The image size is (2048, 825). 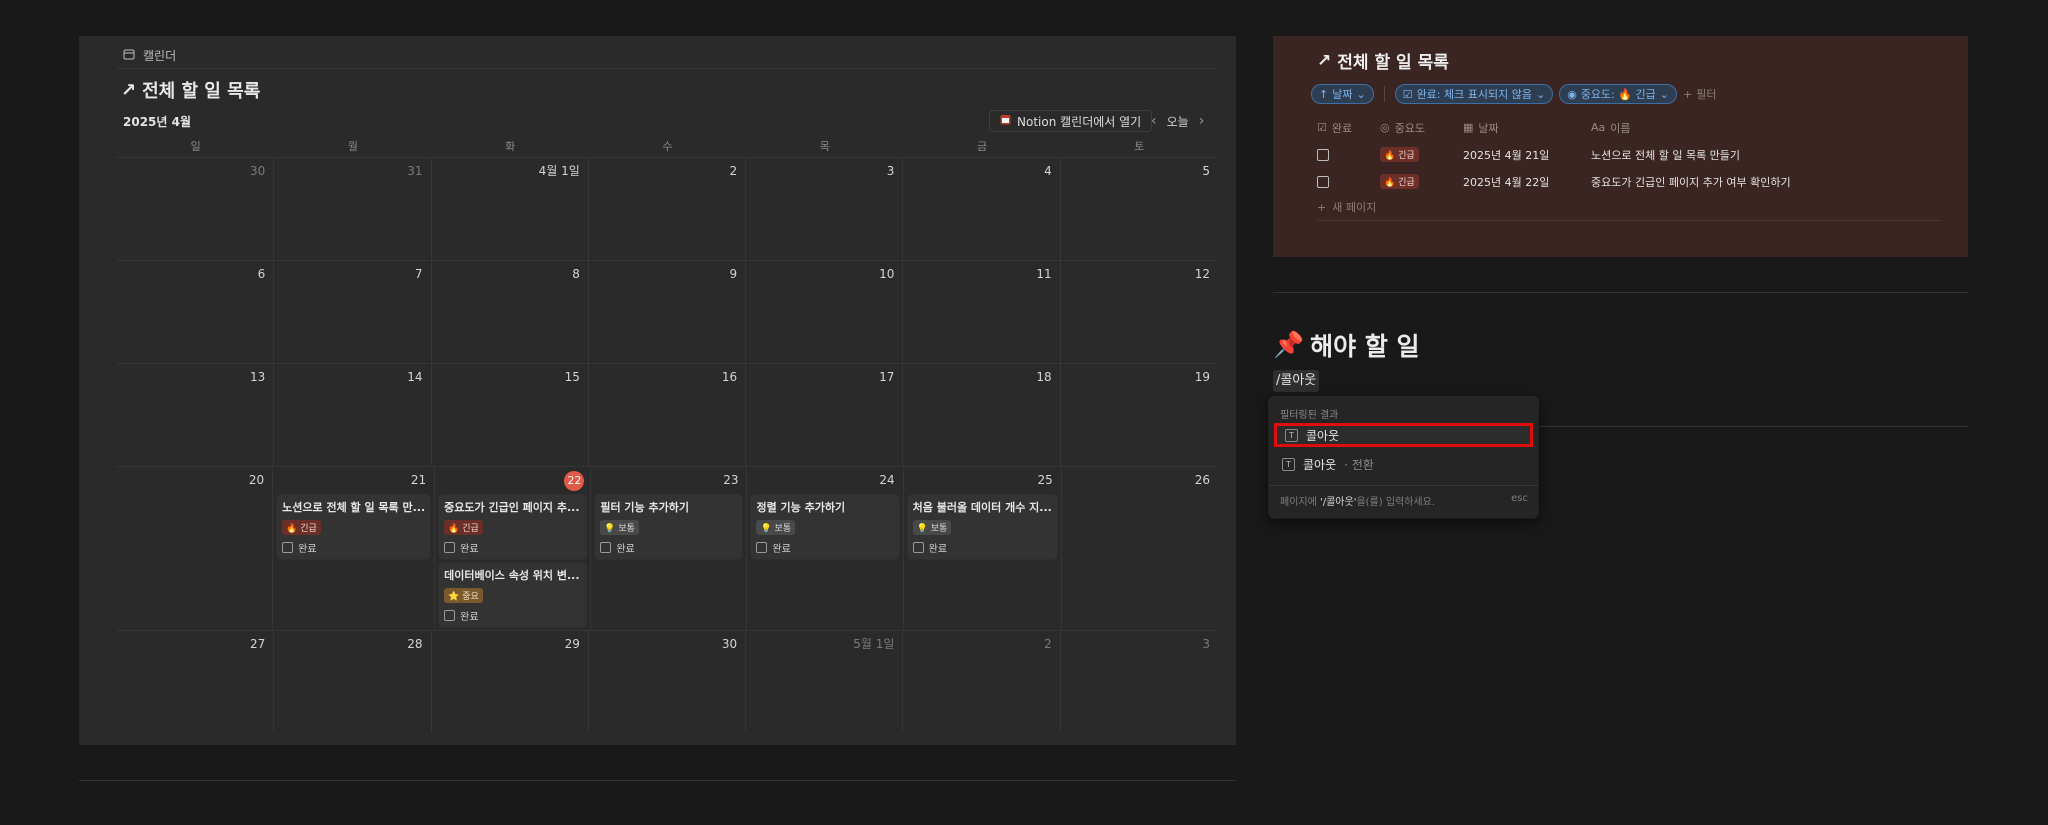 I want to click on calendar-day: 21 노션으로 전체 할 일 목록 만... 🔥 긴급 완료, so click(x=354, y=549).